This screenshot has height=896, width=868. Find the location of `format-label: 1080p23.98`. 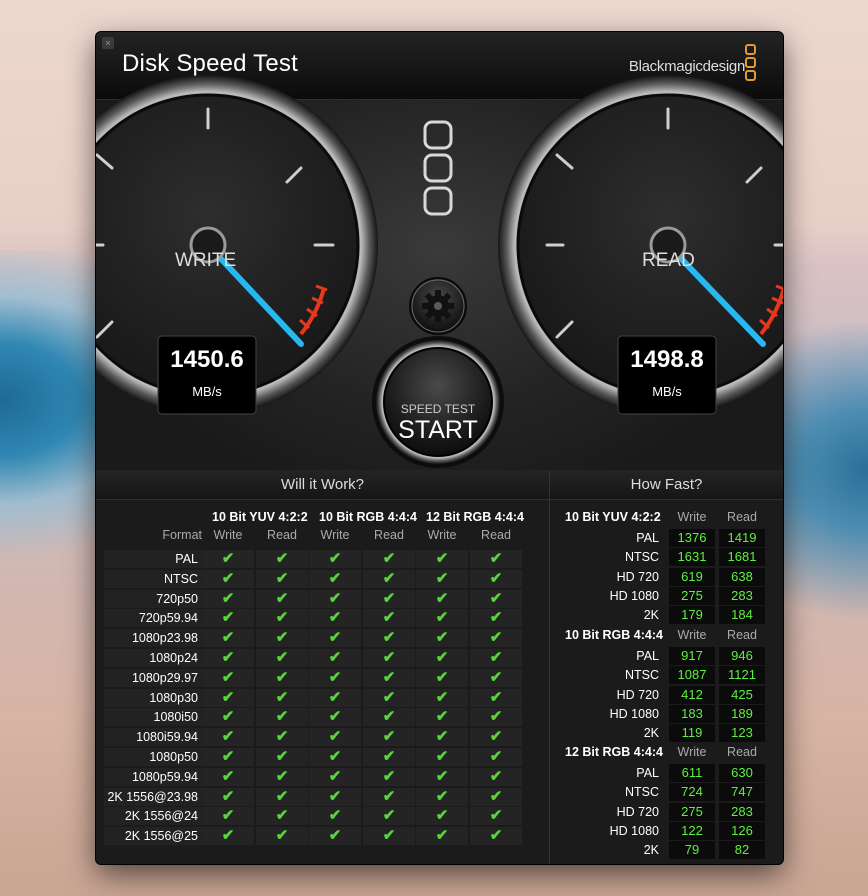

format-label: 1080p23.98 is located at coordinates (164, 638).